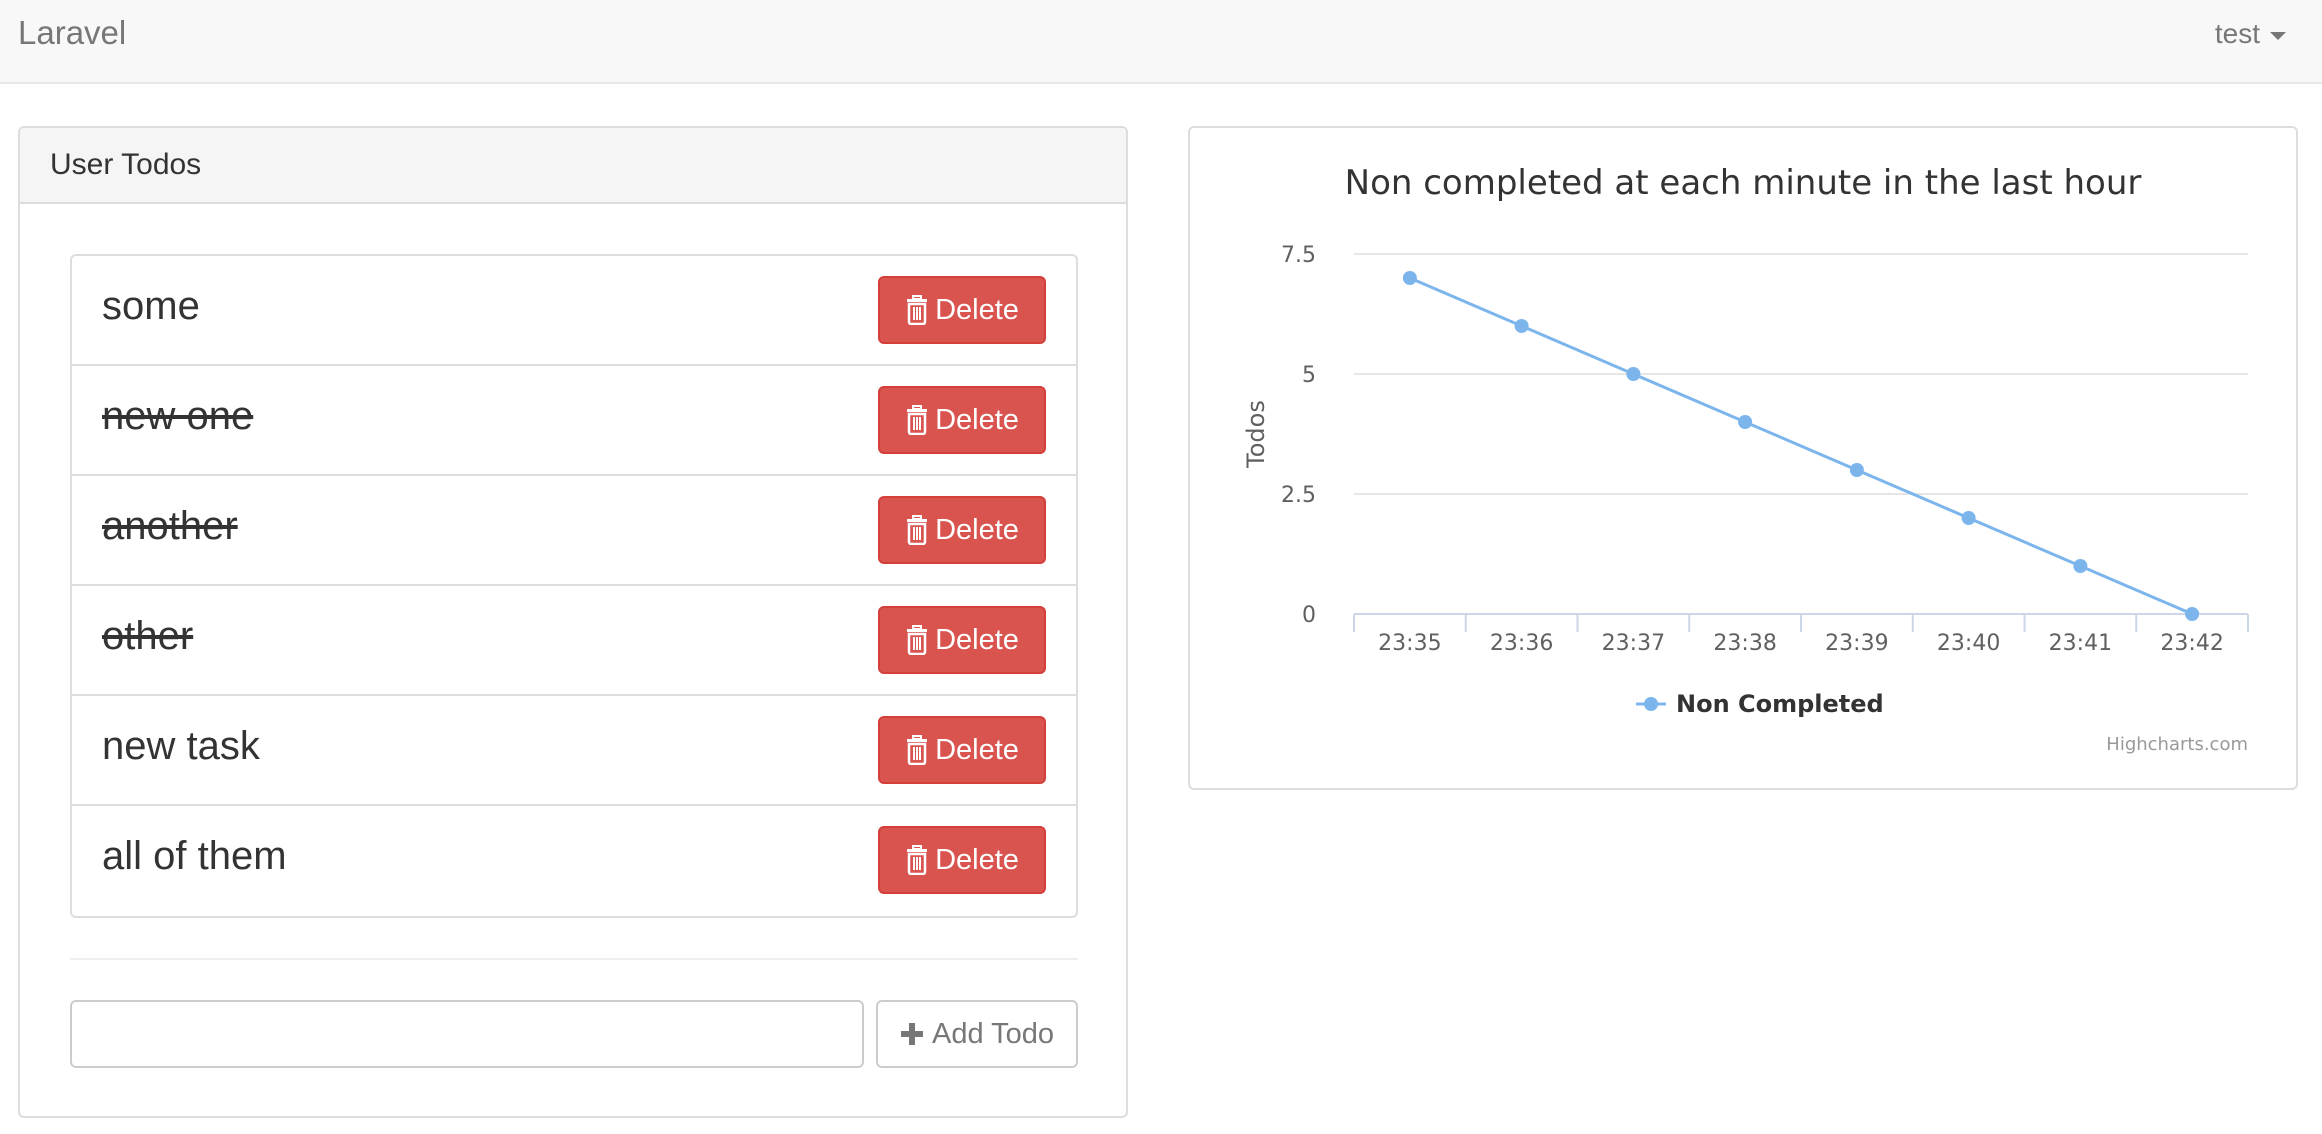  Describe the element at coordinates (993, 1033) in the screenshot. I see `add-todo-label: Add Todo` at that location.